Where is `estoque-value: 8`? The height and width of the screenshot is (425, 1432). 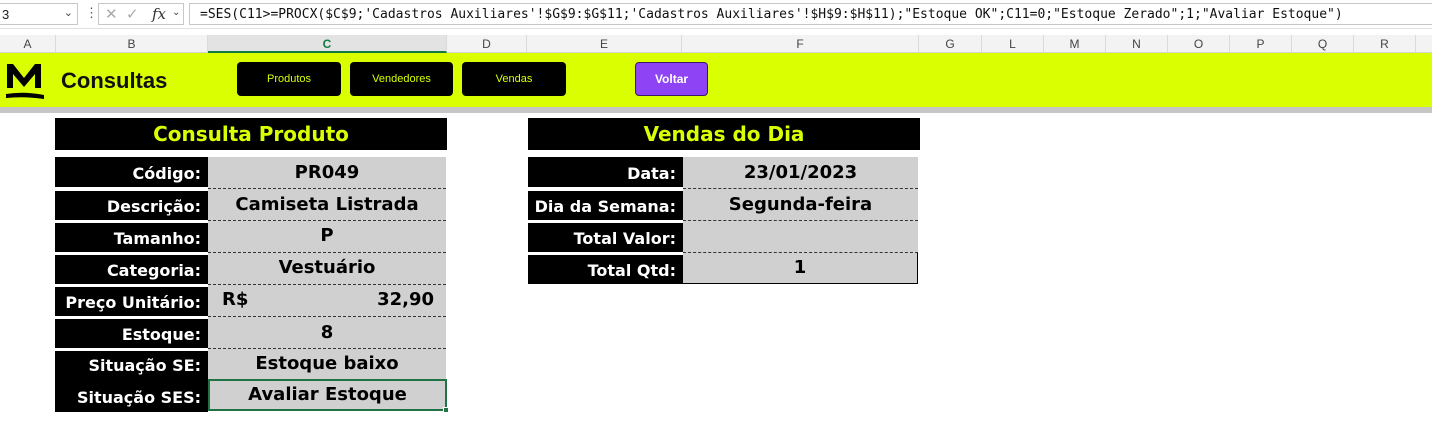
estoque-value: 8 is located at coordinates (327, 333).